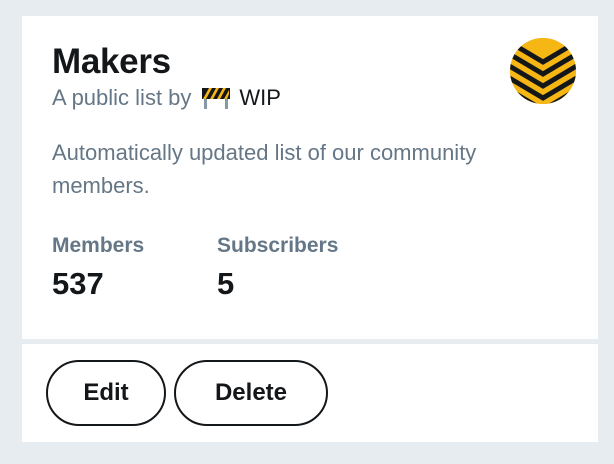 Image resolution: width=614 pixels, height=464 pixels. Describe the element at coordinates (106, 393) in the screenshot. I see `edit-button: Edit` at that location.